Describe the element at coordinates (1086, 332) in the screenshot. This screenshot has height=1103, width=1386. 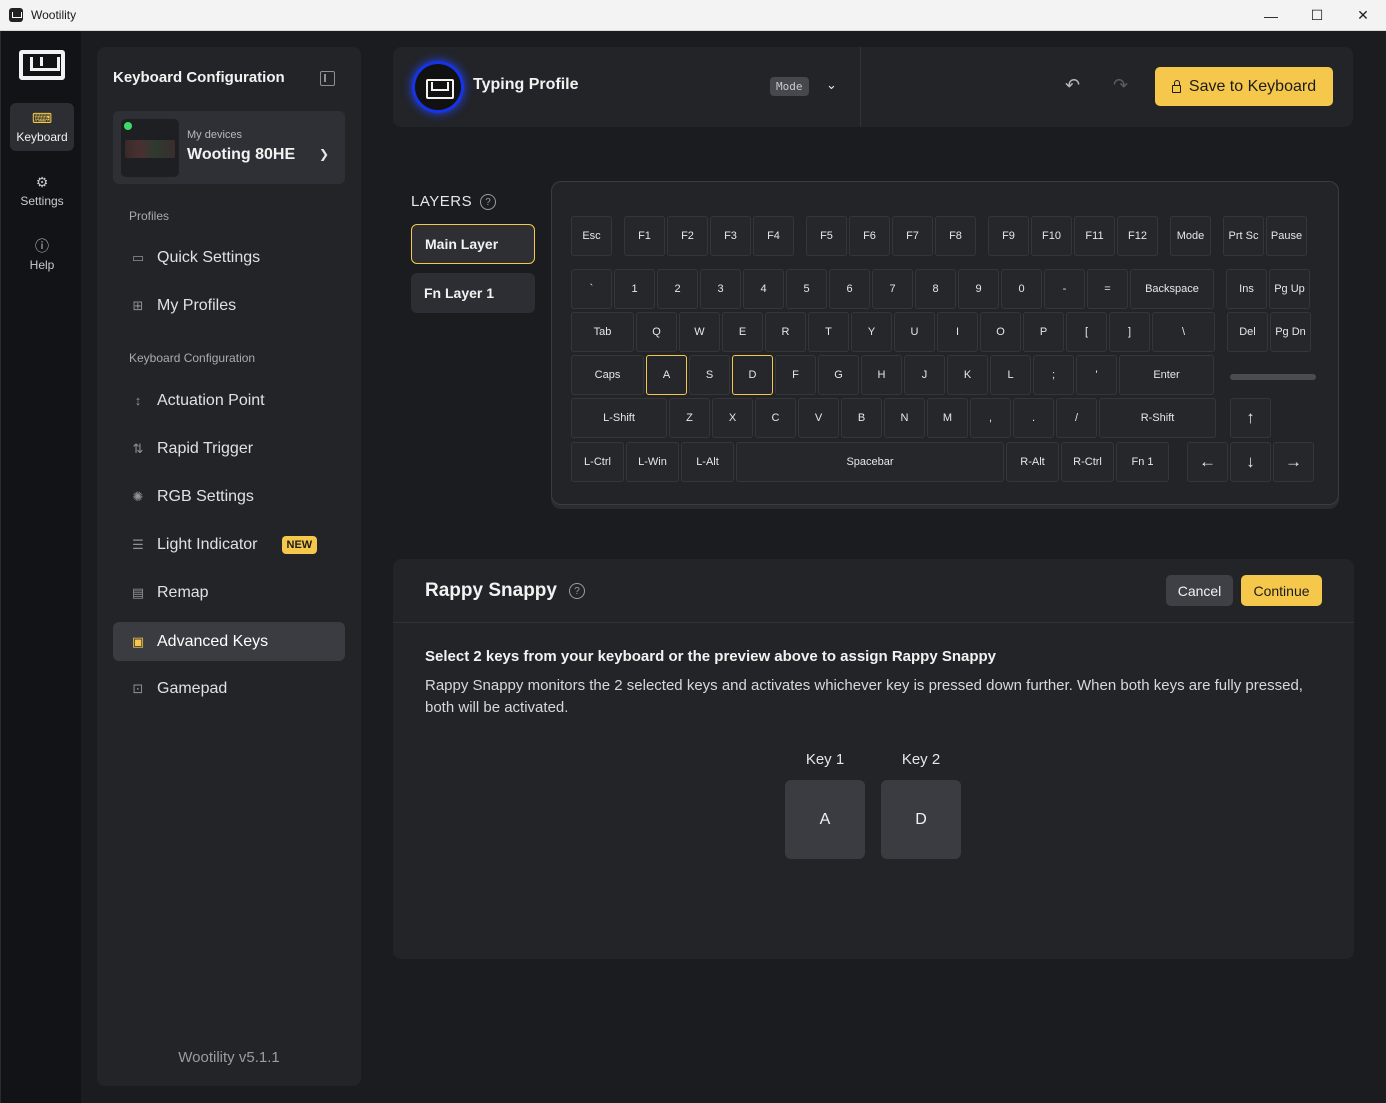
I see `key-: [` at that location.